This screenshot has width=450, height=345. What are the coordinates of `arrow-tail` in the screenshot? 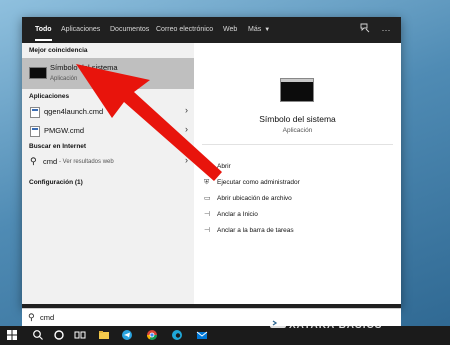 It's located at (207, 188).